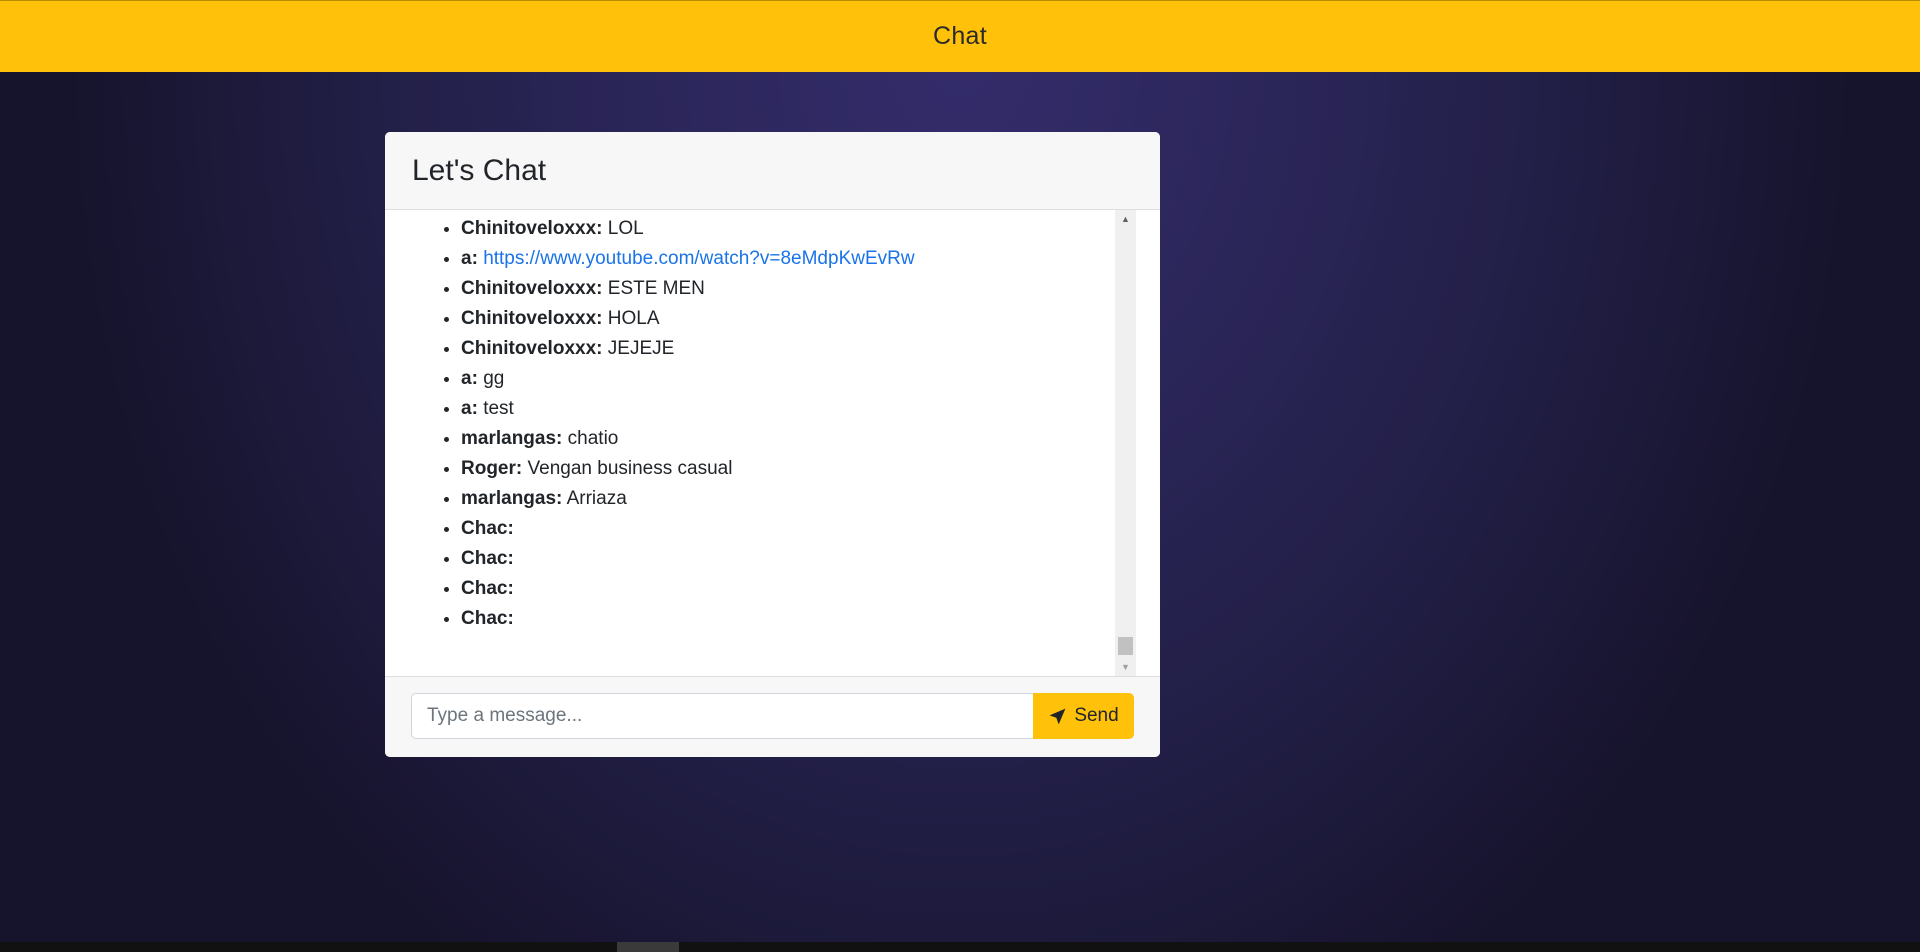  What do you see at coordinates (788, 289) in the screenshot?
I see `message-item: Chinitoveloxxx: ESTE MEN` at bounding box center [788, 289].